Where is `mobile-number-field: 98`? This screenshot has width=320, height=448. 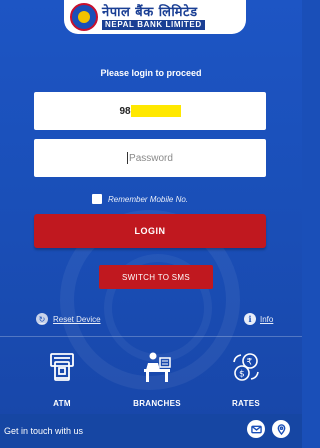
mobile-number-field: 98 is located at coordinates (150, 111).